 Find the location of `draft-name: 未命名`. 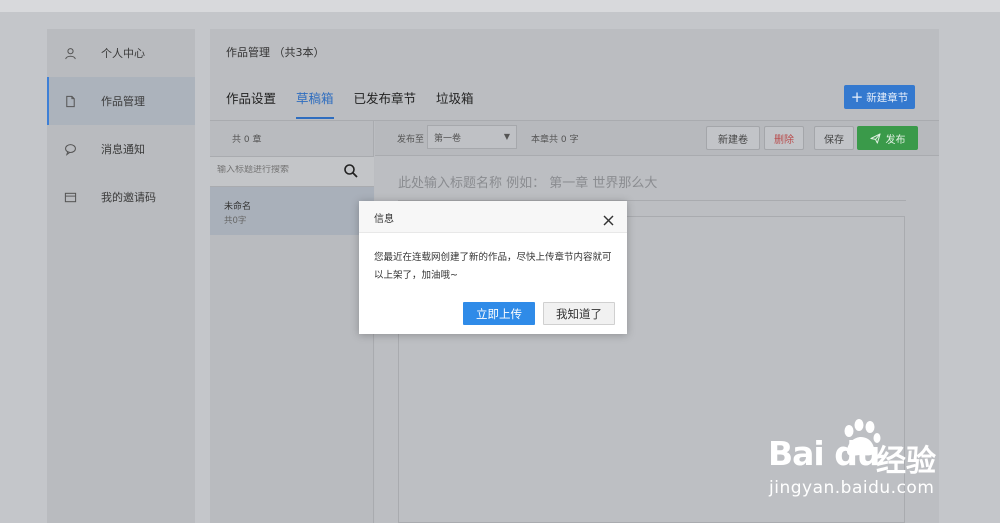

draft-name: 未命名 is located at coordinates (238, 207).